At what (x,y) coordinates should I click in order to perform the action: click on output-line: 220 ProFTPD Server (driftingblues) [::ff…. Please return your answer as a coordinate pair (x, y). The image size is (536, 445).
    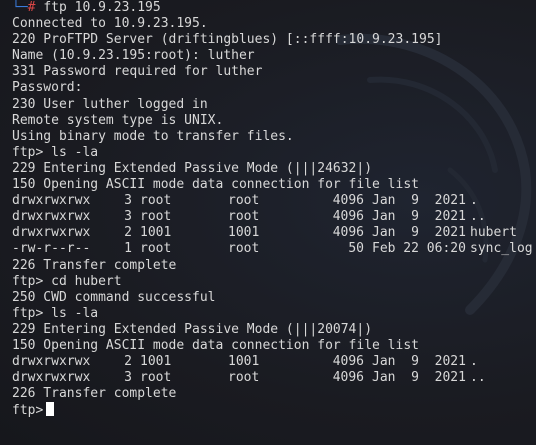
    Looking at the image, I should click on (227, 40).